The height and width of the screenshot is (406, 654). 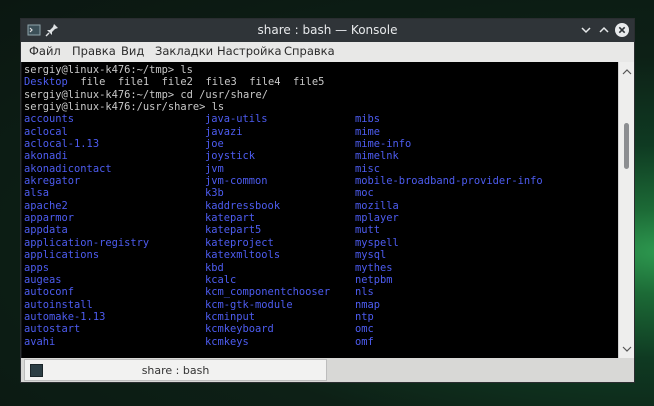 What do you see at coordinates (68, 168) in the screenshot?
I see `directory-entry: akonadicontact` at bounding box center [68, 168].